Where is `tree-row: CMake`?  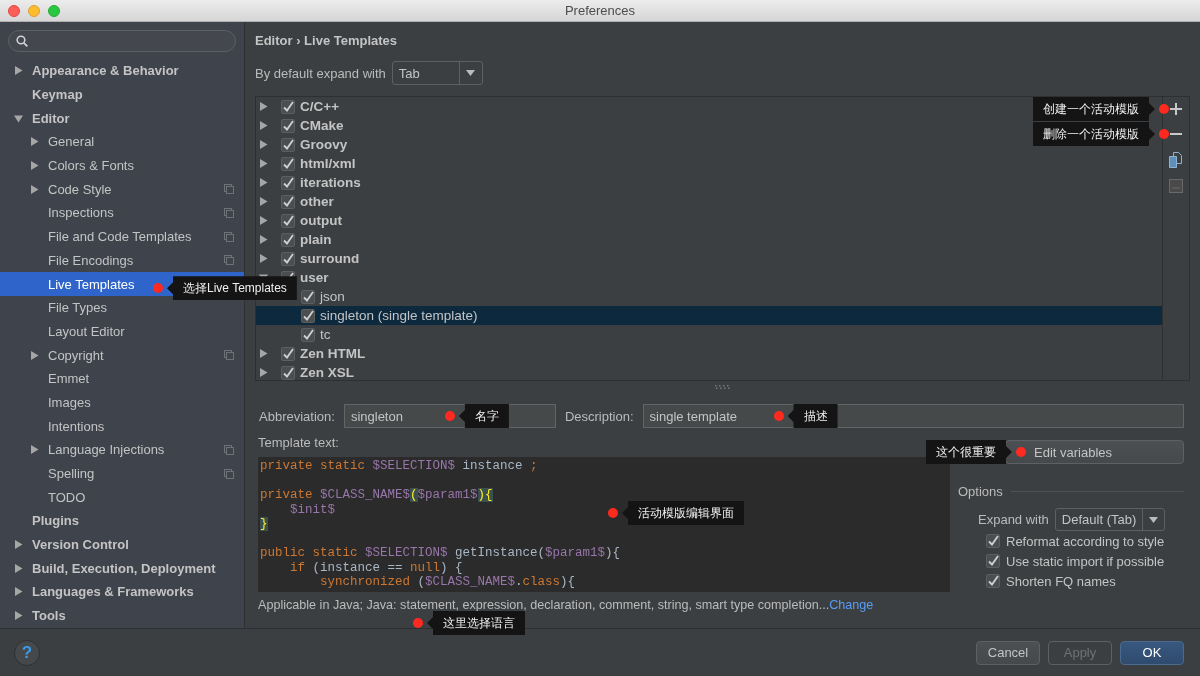
tree-row: CMake is located at coordinates (302, 125).